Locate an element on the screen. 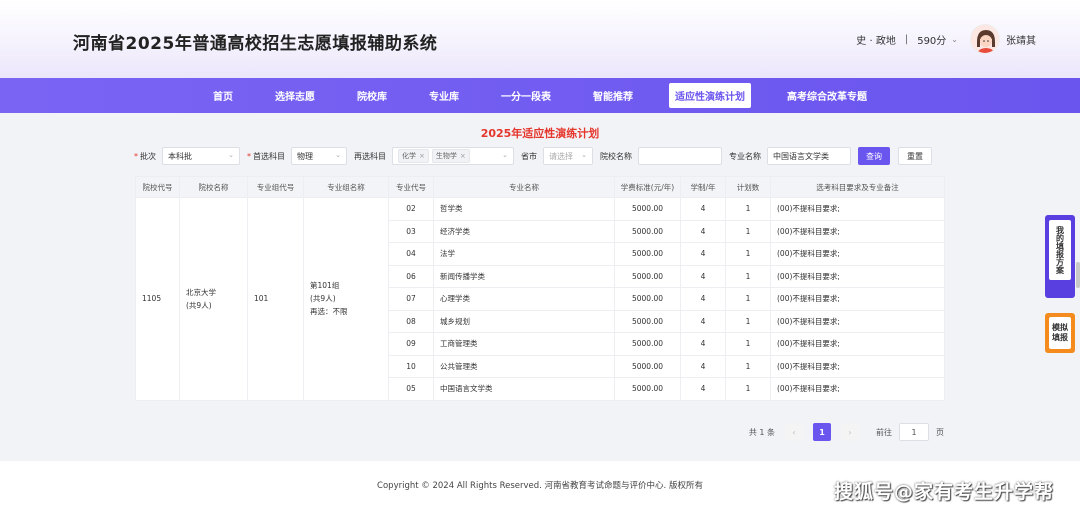  nav-item-choose-wish: 选择志愿 is located at coordinates (295, 95).